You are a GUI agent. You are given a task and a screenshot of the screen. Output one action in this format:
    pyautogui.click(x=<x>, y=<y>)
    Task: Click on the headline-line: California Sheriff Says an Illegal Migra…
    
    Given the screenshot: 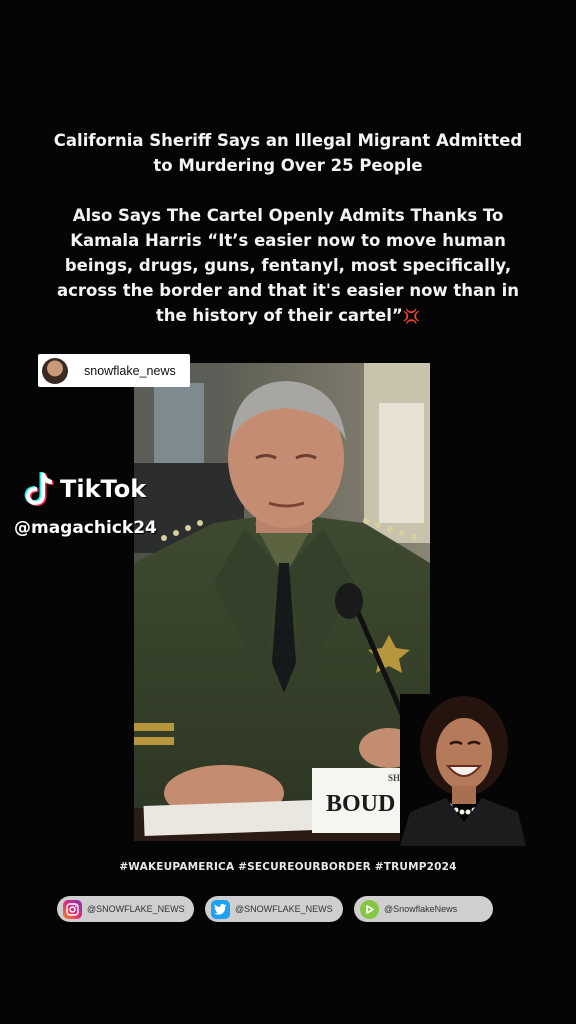 What is the action you would take?
    pyautogui.click(x=288, y=140)
    